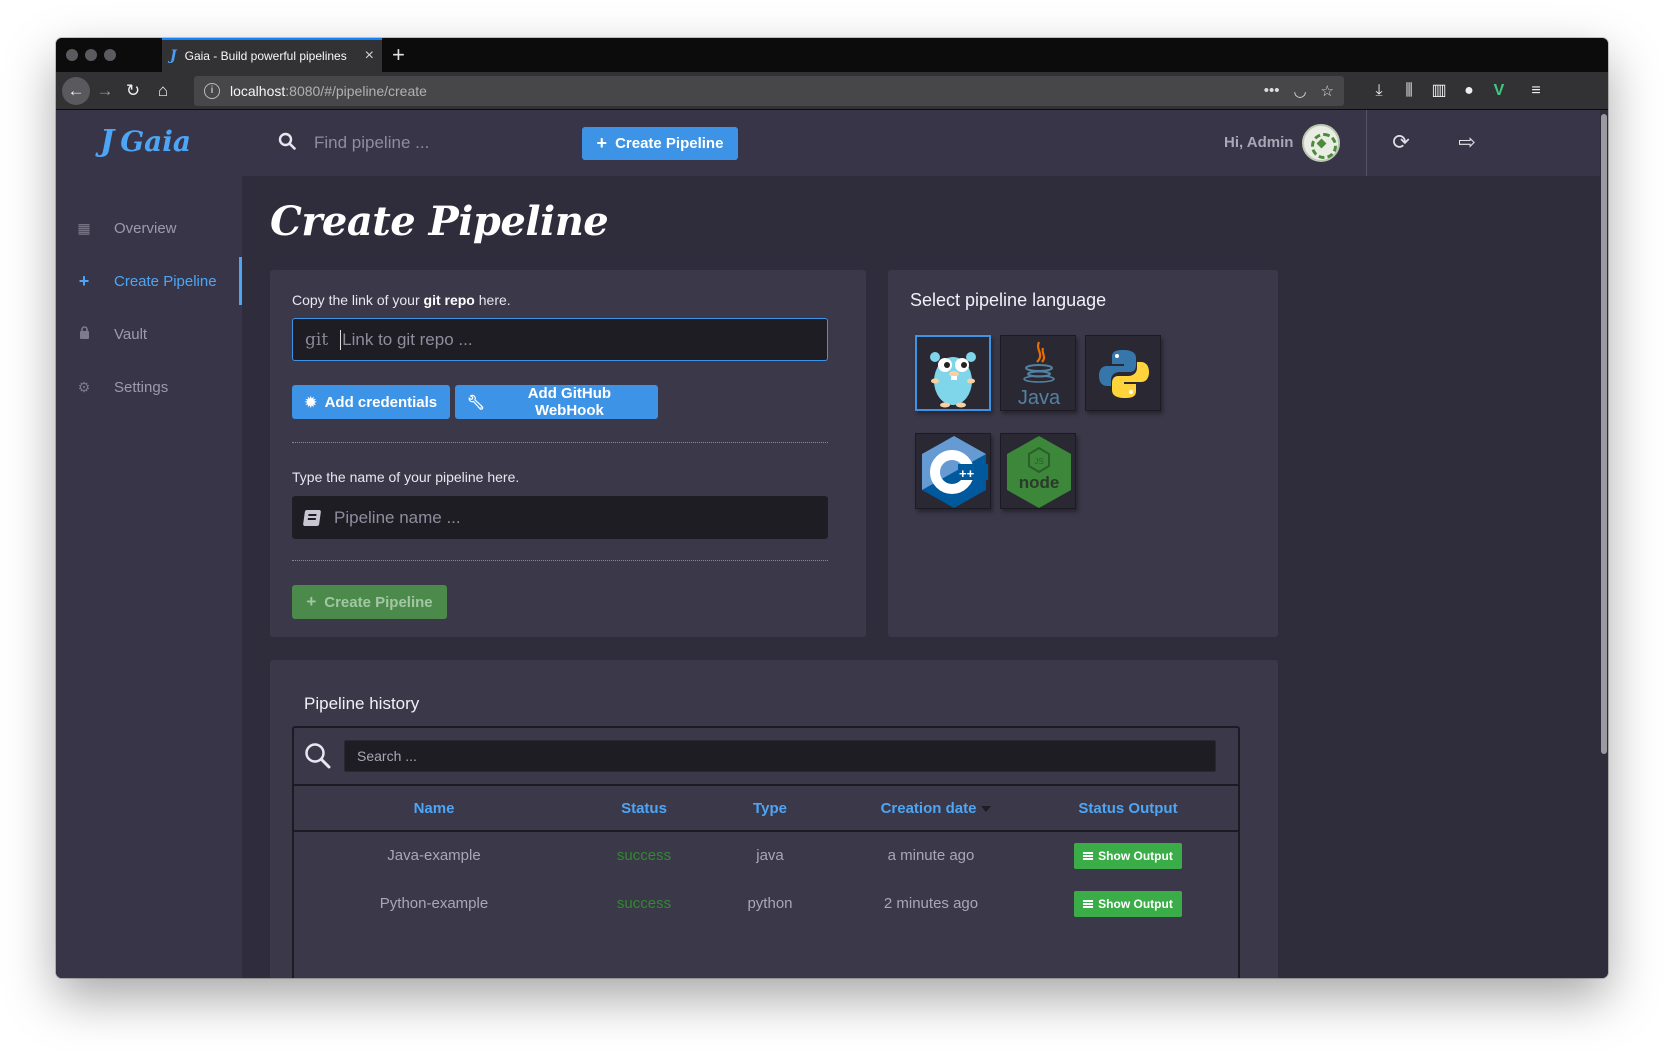 This screenshot has width=1664, height=1052. What do you see at coordinates (1499, 91) in the screenshot?
I see `vue-devtools-icon: V` at bounding box center [1499, 91].